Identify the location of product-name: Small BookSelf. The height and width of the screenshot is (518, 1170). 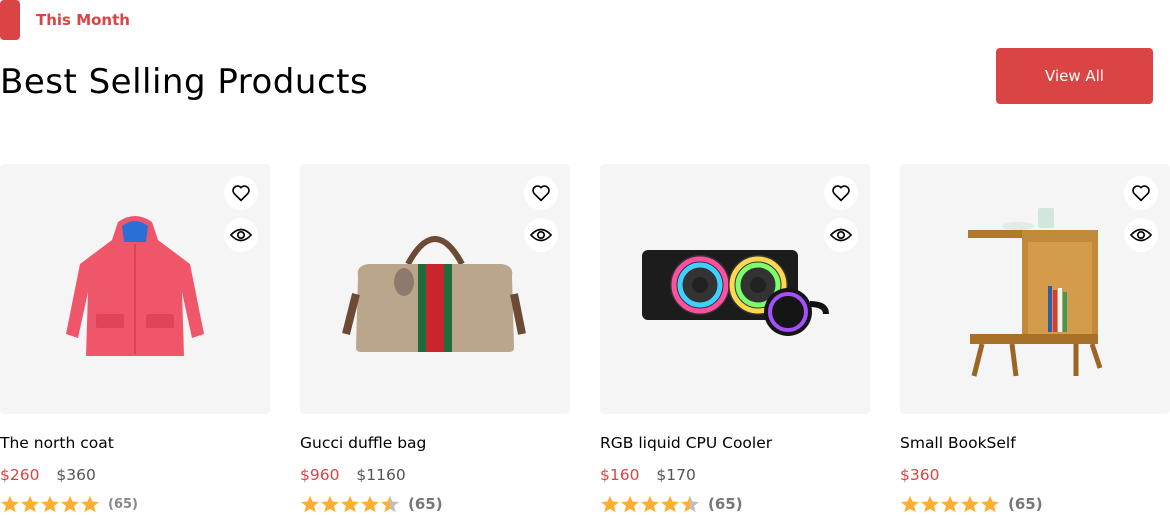
(958, 443).